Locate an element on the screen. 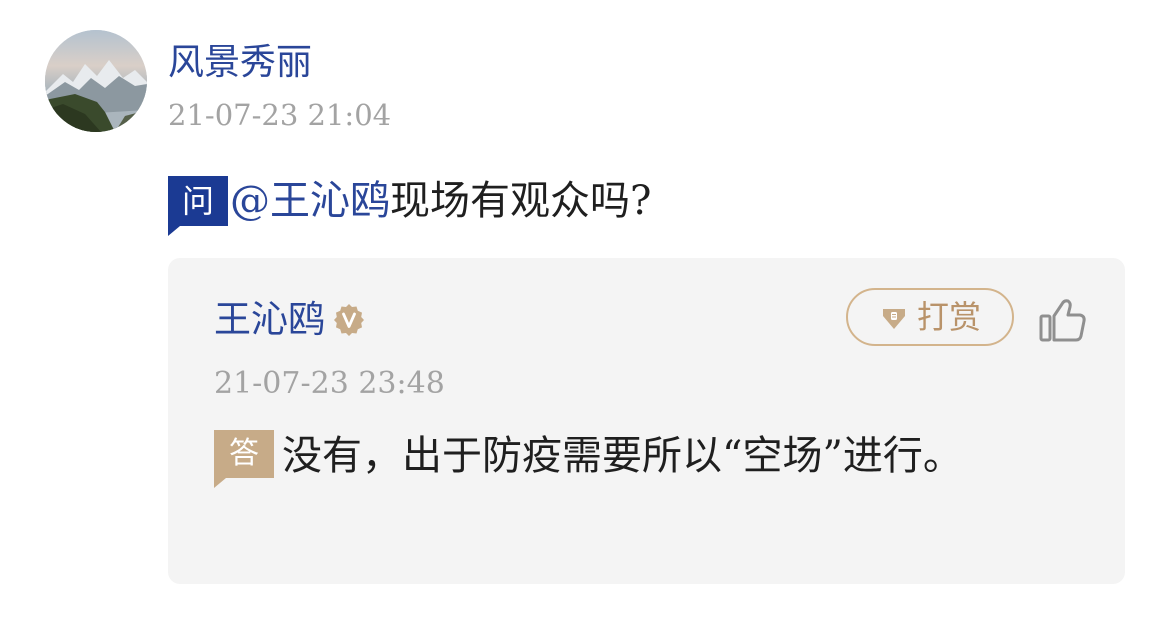 The width and height of the screenshot is (1170, 620). question-badge: 问 is located at coordinates (198, 206).